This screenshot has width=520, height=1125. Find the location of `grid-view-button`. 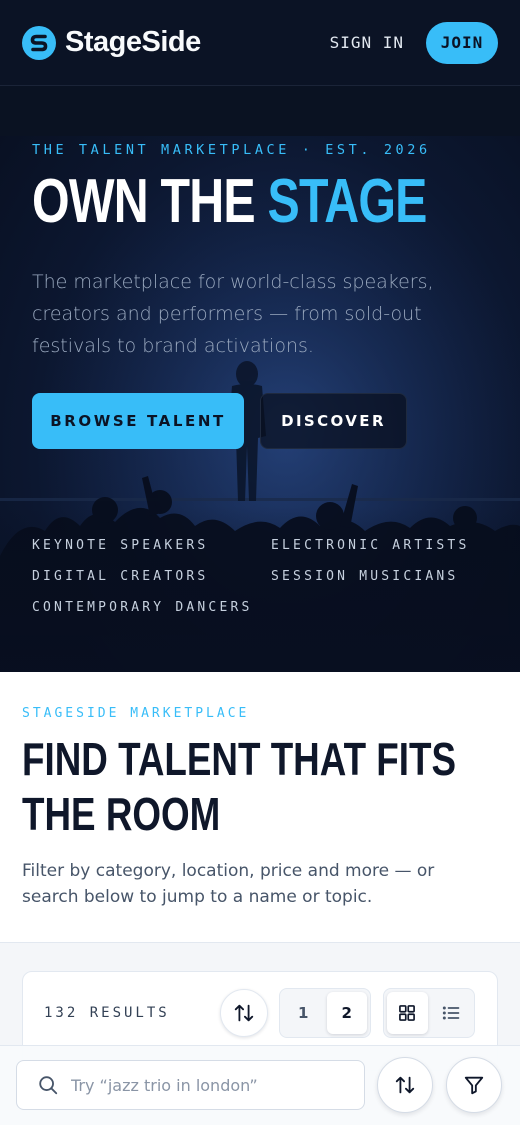

grid-view-button is located at coordinates (407, 1013).